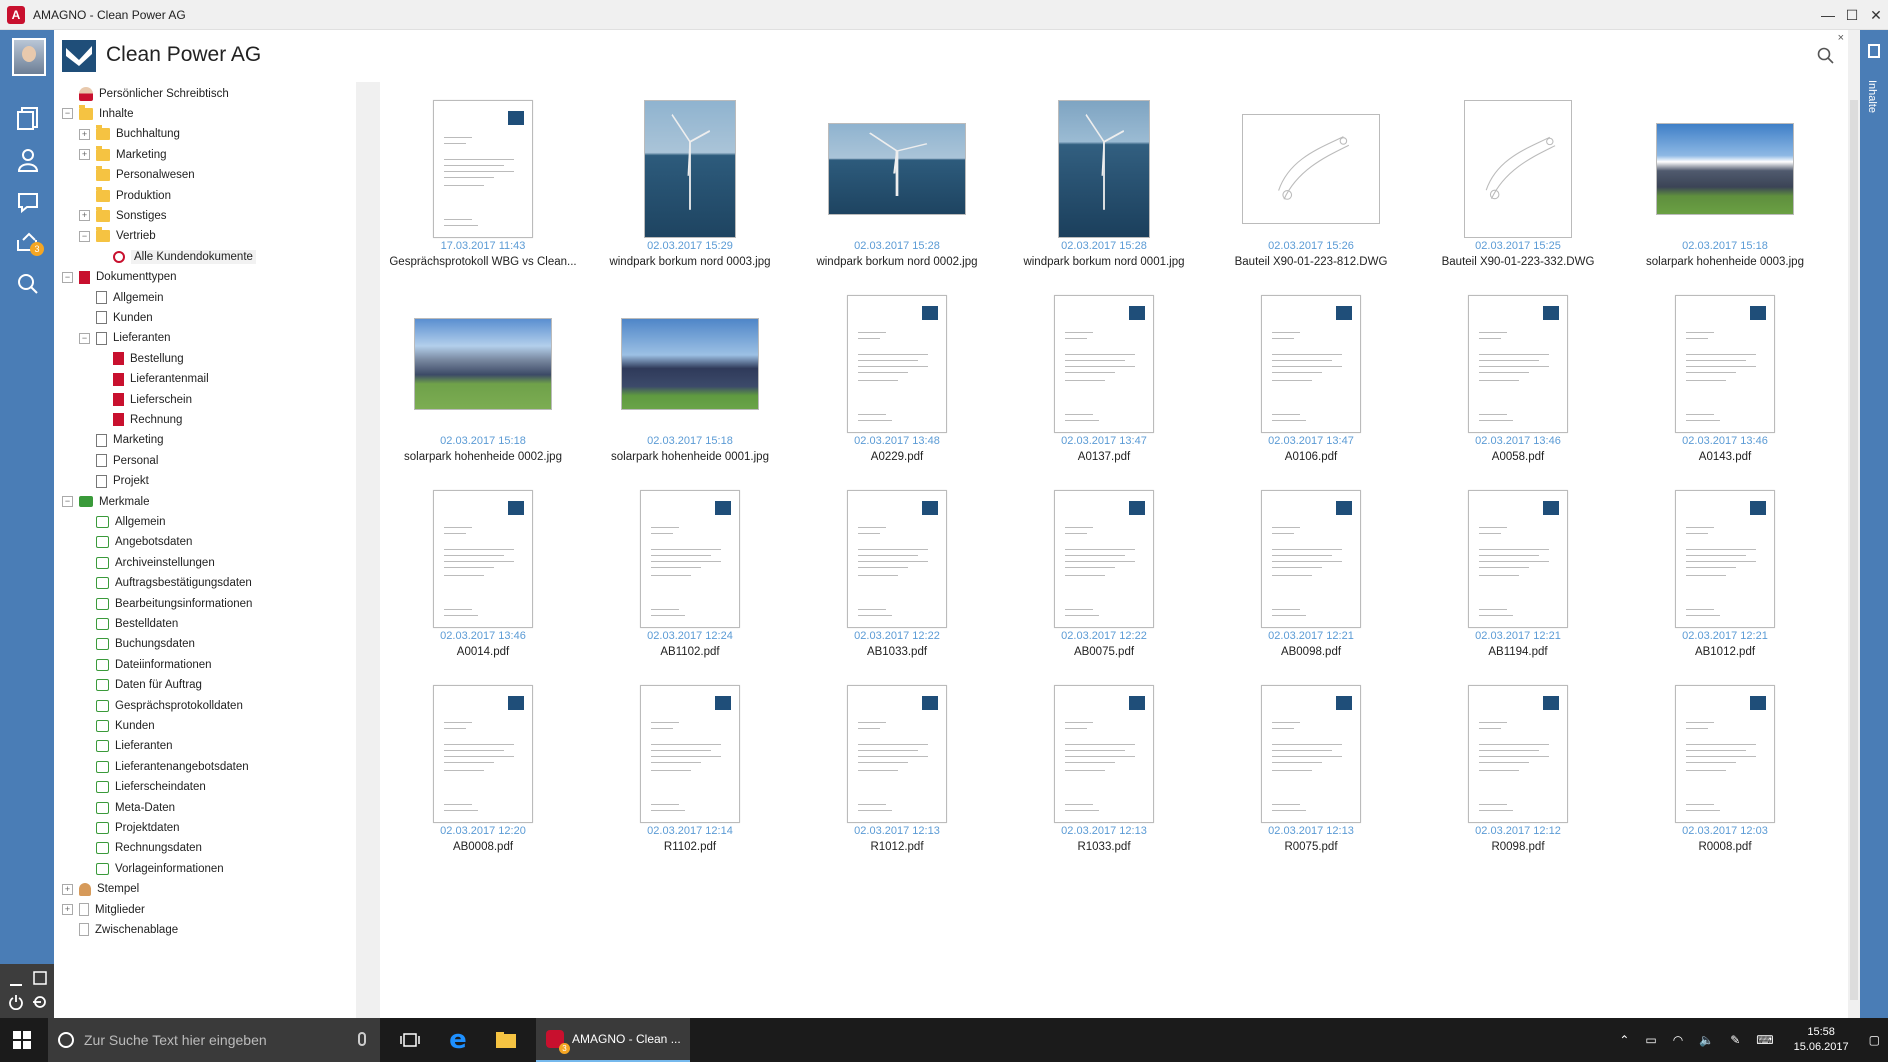  What do you see at coordinates (125, 195) in the screenshot?
I see `tree-item: Produktion` at bounding box center [125, 195].